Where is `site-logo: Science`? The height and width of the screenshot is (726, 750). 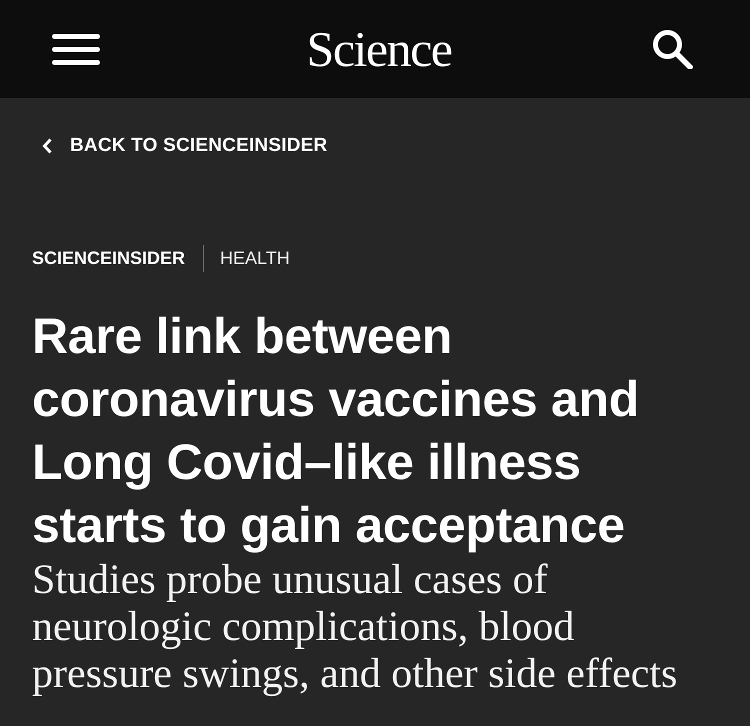
site-logo: Science is located at coordinates (379, 49).